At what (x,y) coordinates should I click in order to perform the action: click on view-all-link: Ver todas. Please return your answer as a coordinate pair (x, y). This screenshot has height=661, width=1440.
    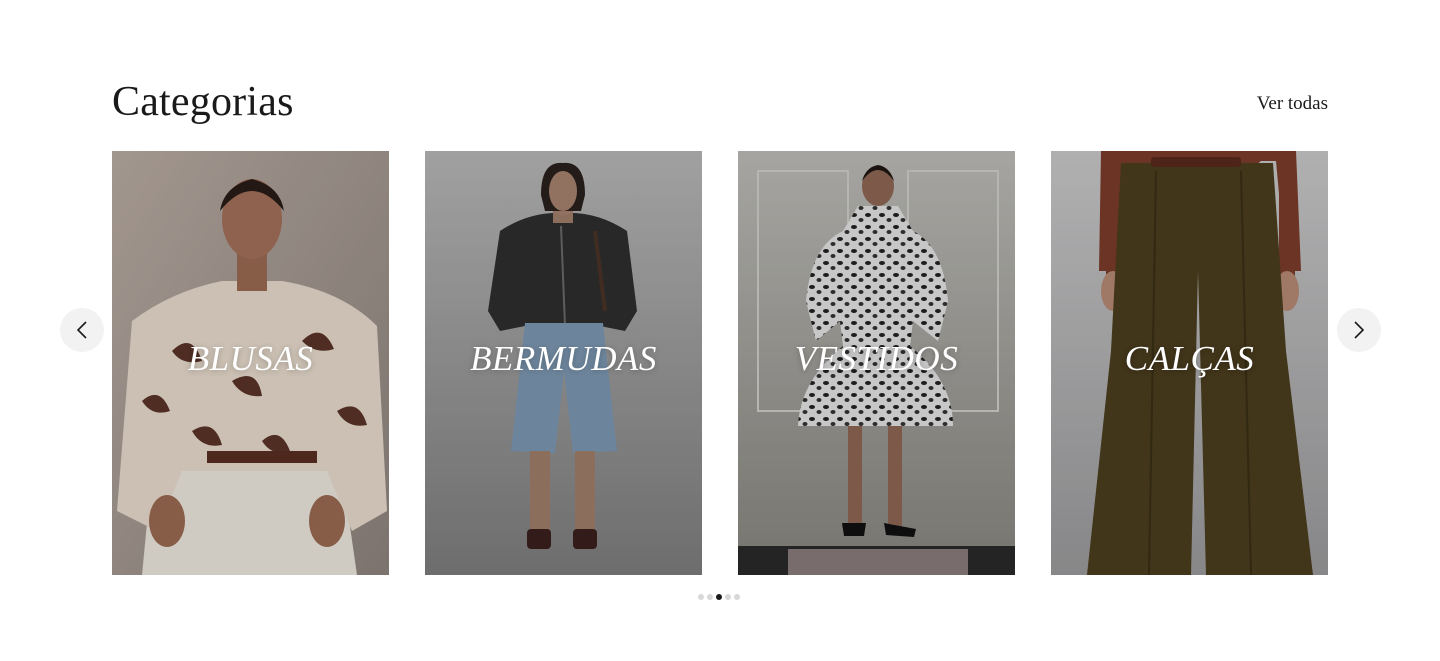
    Looking at the image, I should click on (1292, 104).